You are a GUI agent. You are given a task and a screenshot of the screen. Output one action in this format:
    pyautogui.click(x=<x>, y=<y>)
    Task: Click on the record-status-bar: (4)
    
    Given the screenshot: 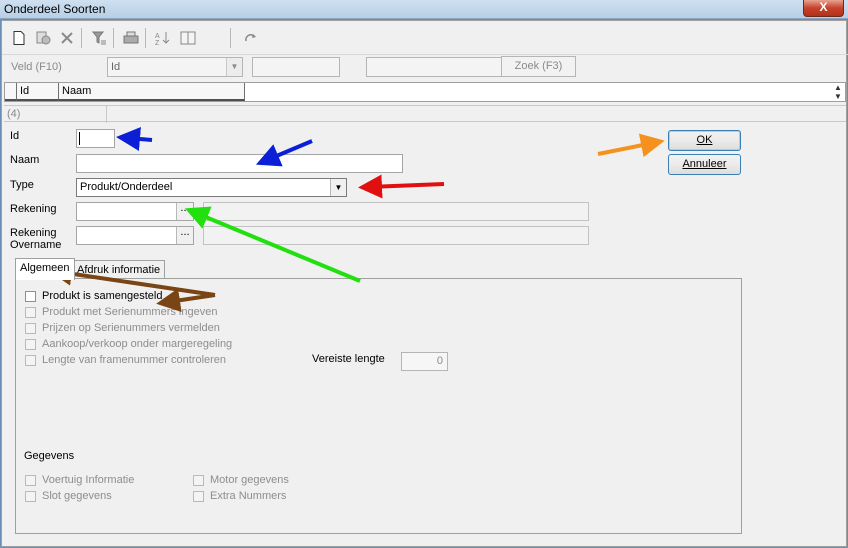 What is the action you would take?
    pyautogui.click(x=425, y=114)
    